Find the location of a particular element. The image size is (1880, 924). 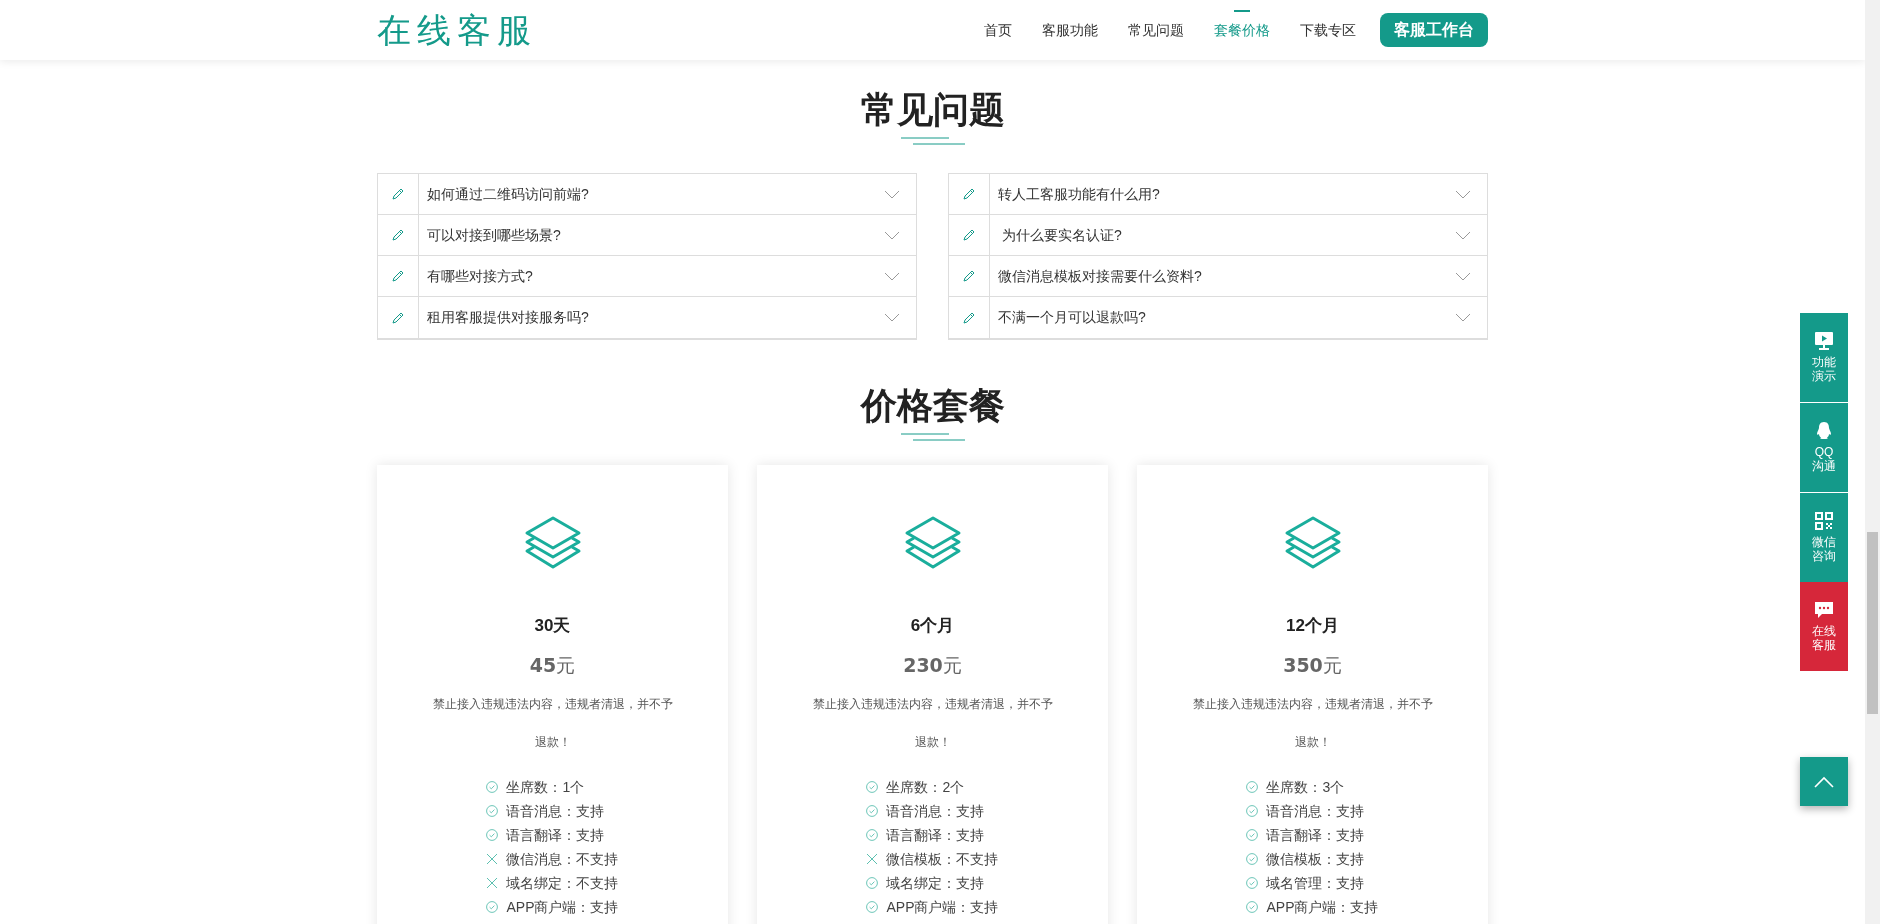

faq-question: 租用客服提供对接服务吗? is located at coordinates (651, 318).